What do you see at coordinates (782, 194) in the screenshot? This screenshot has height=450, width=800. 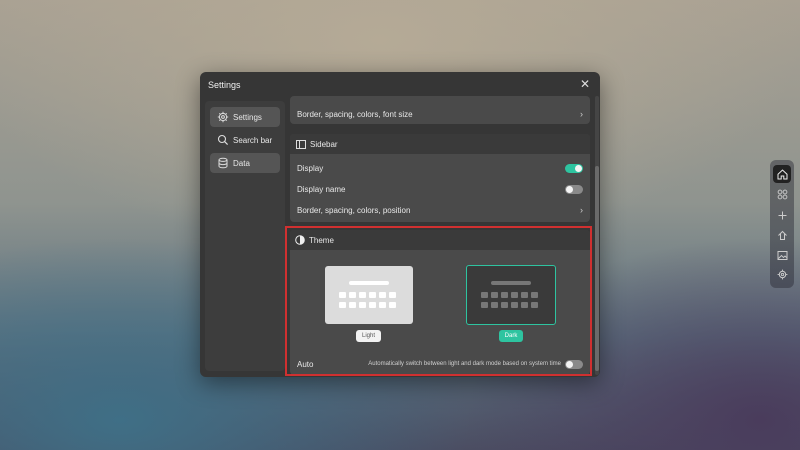 I see `apps-icon` at bounding box center [782, 194].